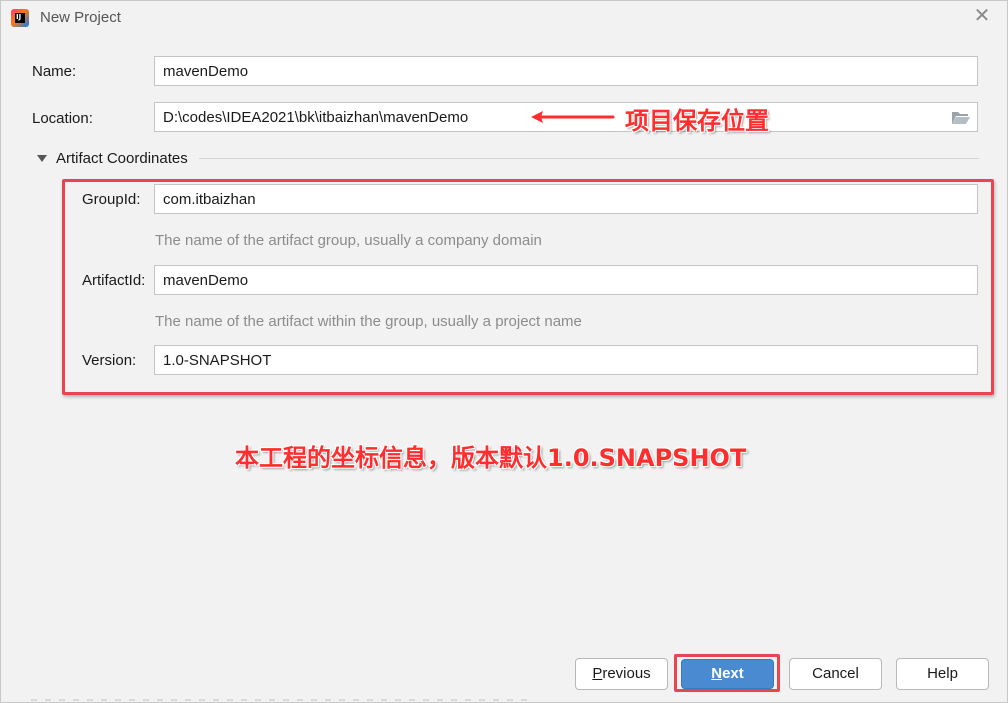 This screenshot has width=1008, height=703. Describe the element at coordinates (835, 674) in the screenshot. I see `cancel-button: Cancel` at that location.